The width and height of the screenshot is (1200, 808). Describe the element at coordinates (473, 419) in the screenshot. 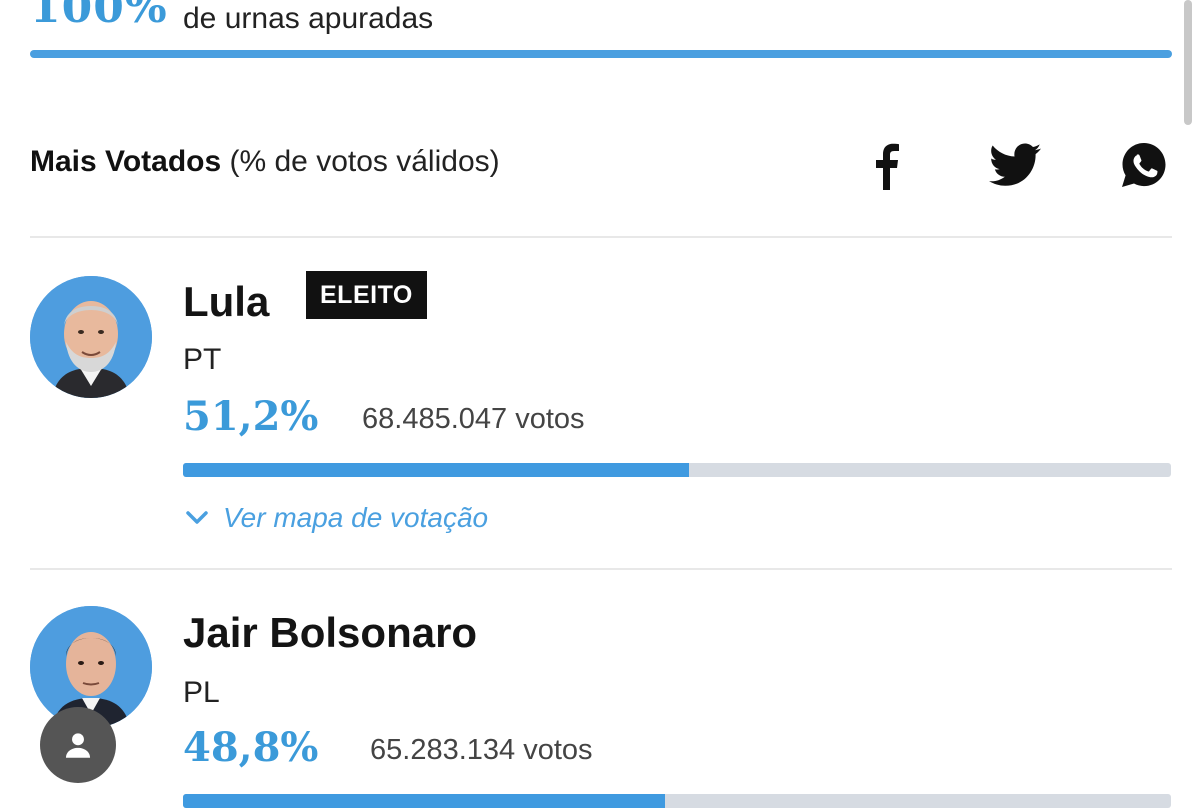

I see `candidate-votes: 68.485.047 votos` at that location.